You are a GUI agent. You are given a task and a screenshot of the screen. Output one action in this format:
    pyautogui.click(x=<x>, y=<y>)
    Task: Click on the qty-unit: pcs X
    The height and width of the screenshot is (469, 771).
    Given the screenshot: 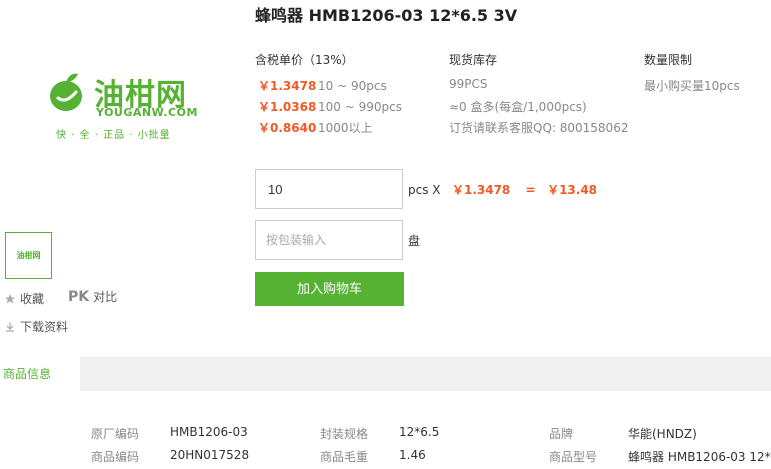 What is the action you would take?
    pyautogui.click(x=424, y=190)
    